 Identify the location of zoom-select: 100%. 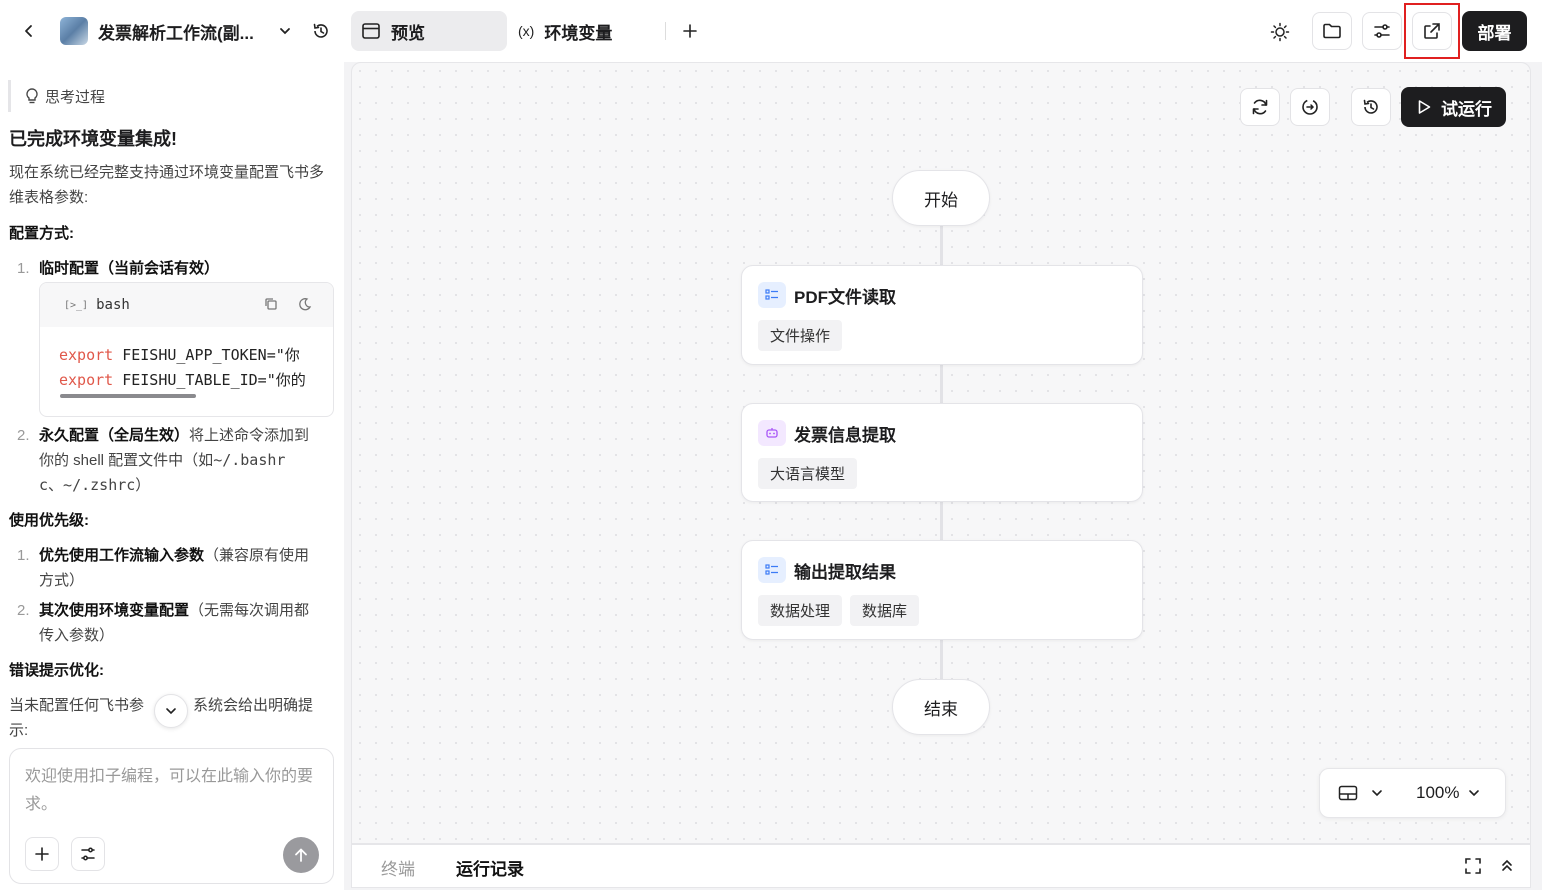
(1448, 793).